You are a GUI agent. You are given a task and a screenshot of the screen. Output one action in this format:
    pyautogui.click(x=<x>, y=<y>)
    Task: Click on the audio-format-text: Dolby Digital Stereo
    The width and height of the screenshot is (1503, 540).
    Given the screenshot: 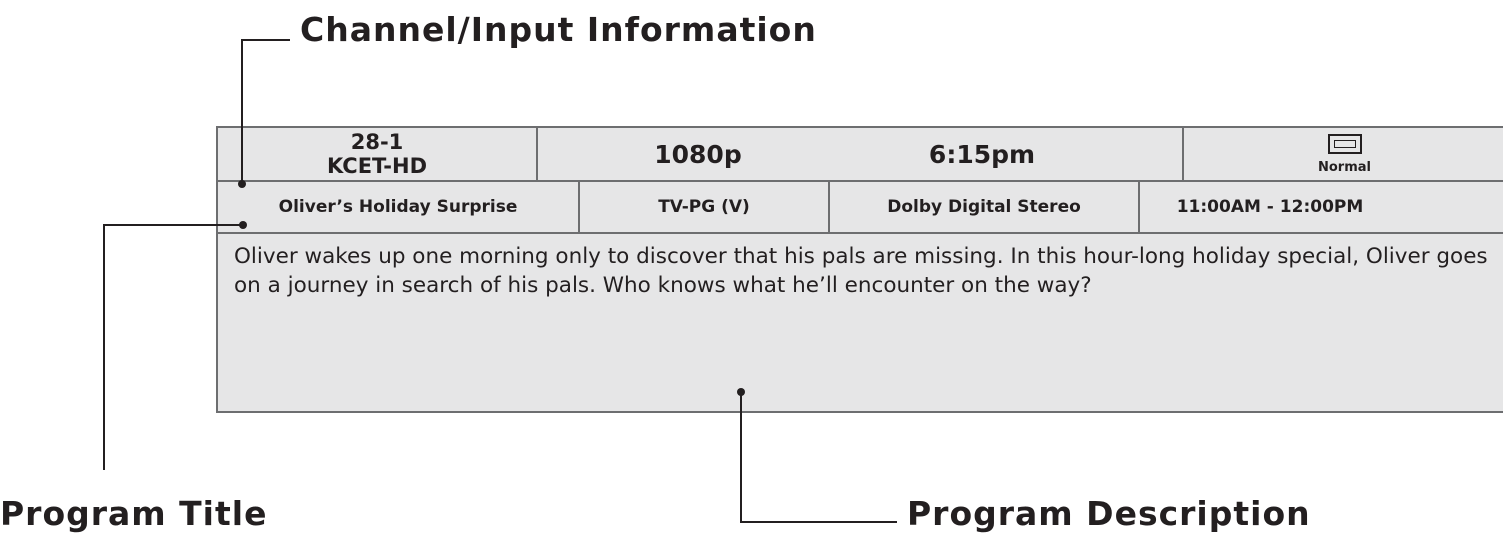 What is the action you would take?
    pyautogui.click(x=984, y=207)
    